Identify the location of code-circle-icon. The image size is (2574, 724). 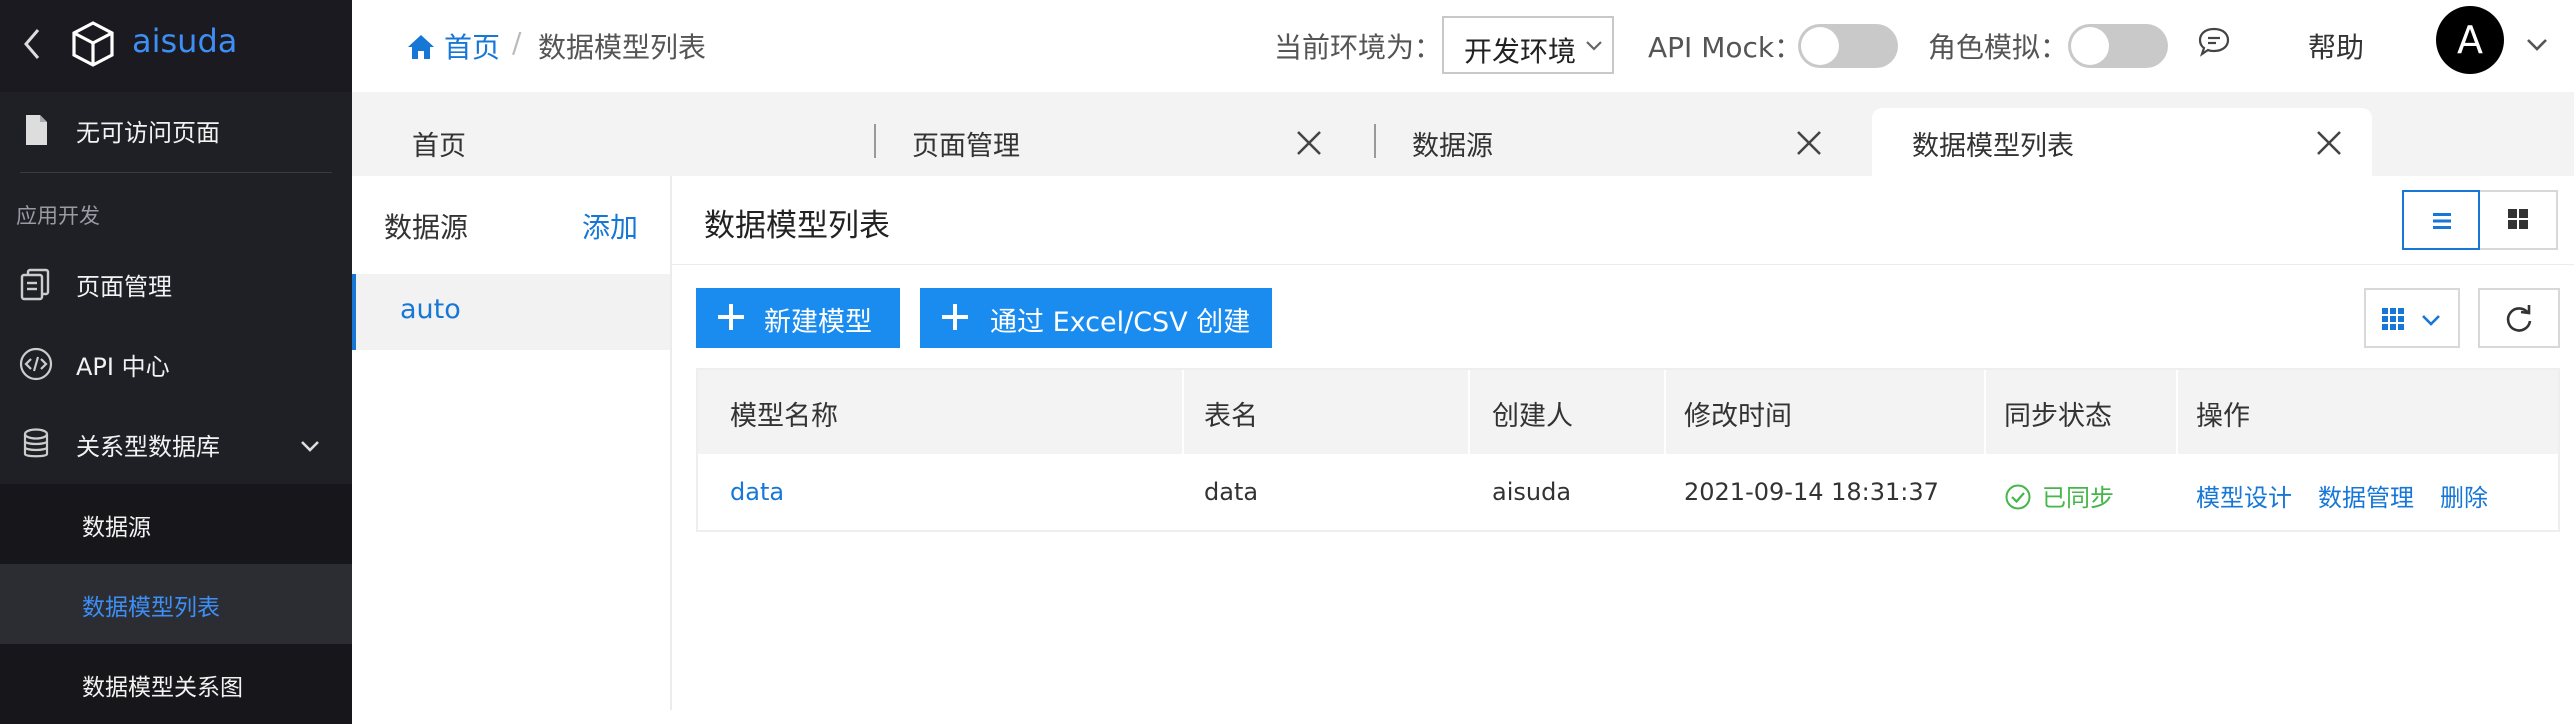
(36, 364).